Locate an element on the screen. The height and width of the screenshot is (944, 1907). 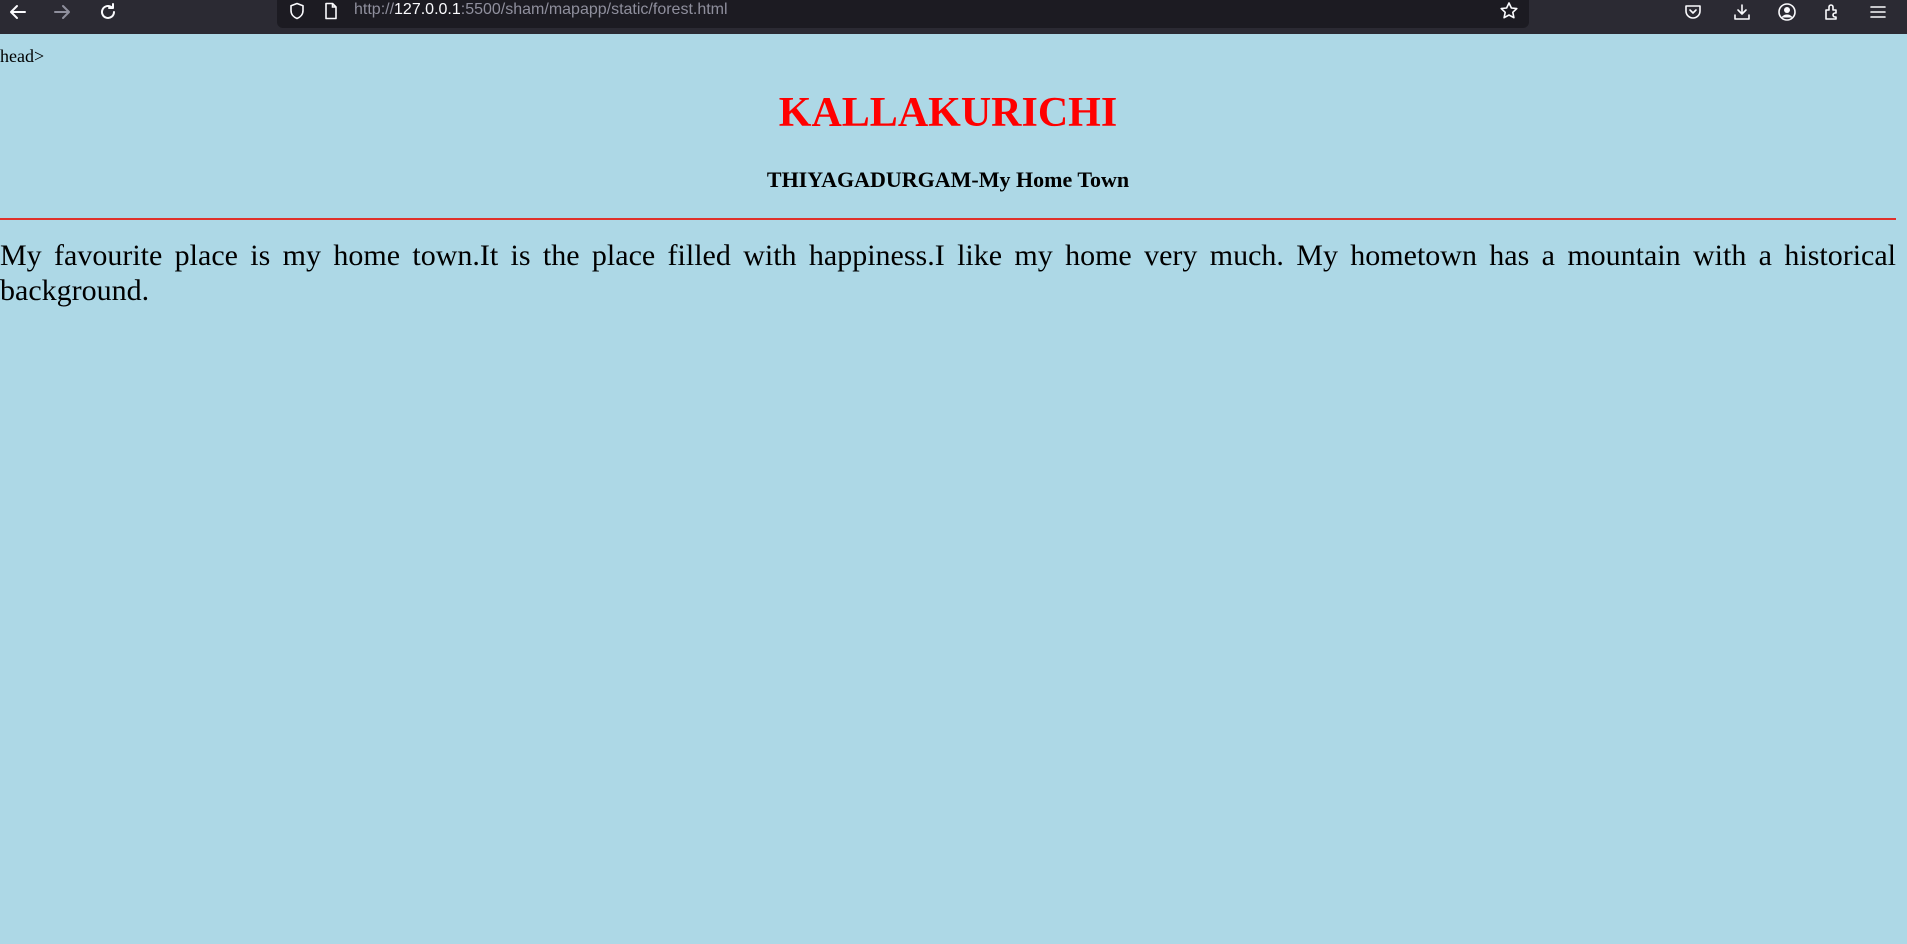
pocket-button is located at coordinates (1693, 12).